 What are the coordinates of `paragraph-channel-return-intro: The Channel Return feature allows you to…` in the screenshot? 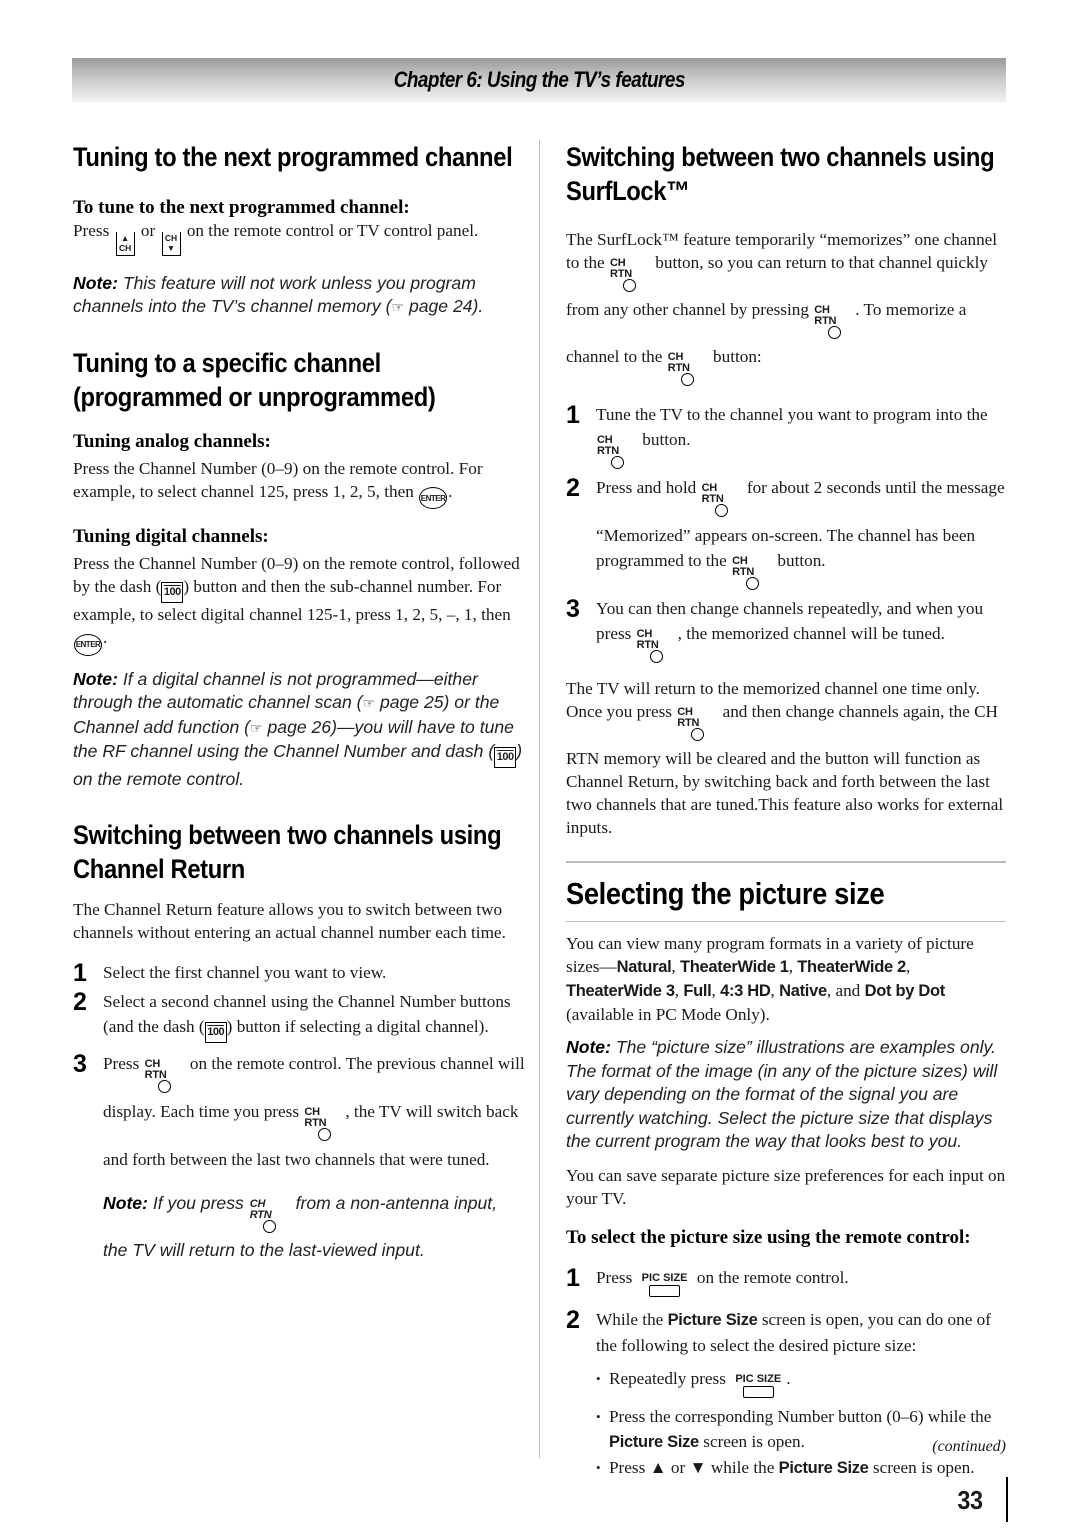 It's located at (289, 920).